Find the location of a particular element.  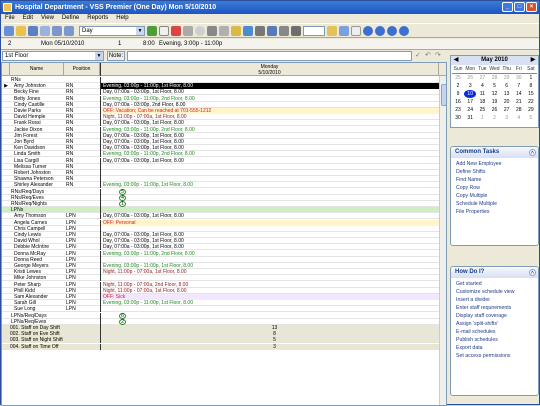

marker-icon is located at coordinates (176, 30).